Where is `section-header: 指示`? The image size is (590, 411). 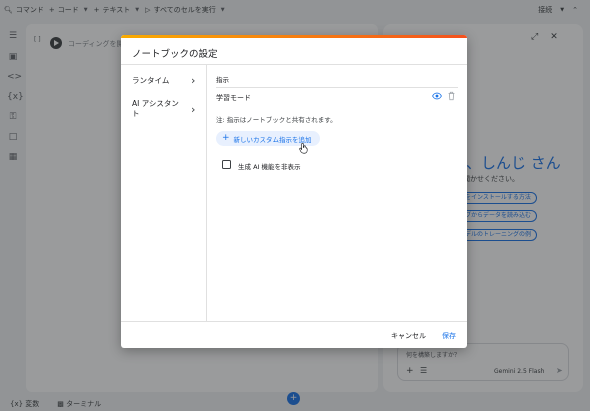
section-header: 指示 is located at coordinates (222, 80).